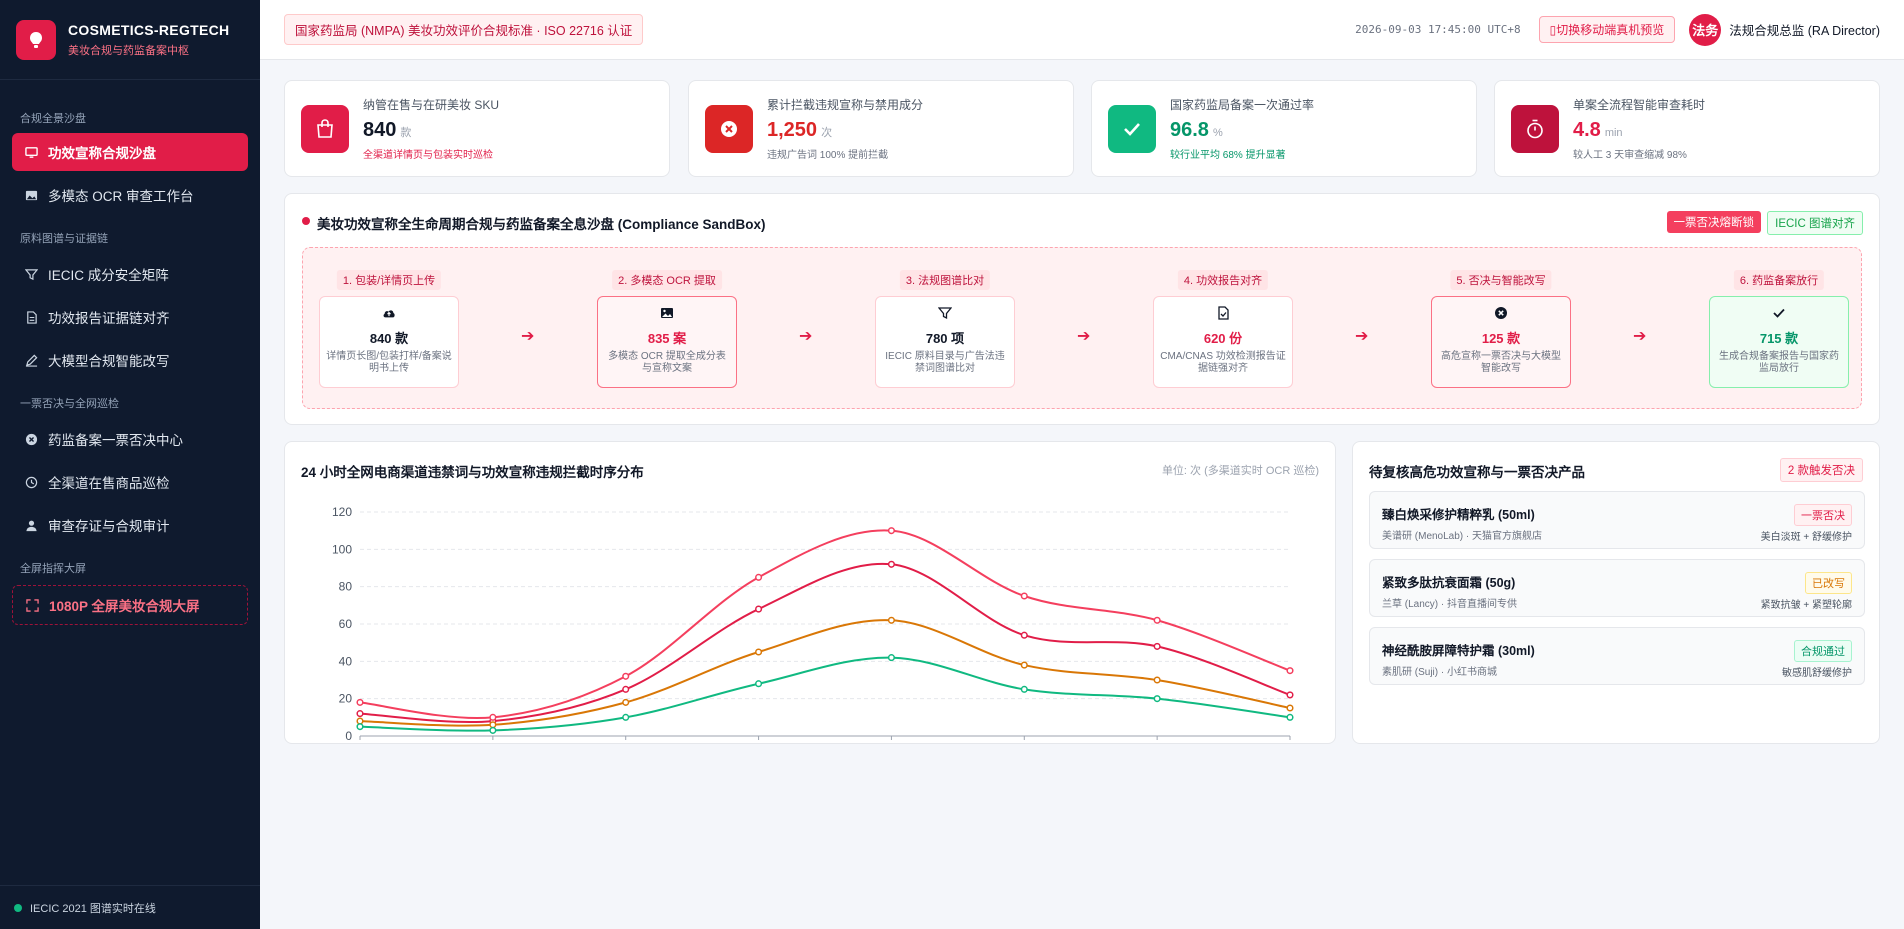 The height and width of the screenshot is (929, 1904). Describe the element at coordinates (1779, 280) in the screenshot. I see `step-label: 6. 药监备案放行` at that location.